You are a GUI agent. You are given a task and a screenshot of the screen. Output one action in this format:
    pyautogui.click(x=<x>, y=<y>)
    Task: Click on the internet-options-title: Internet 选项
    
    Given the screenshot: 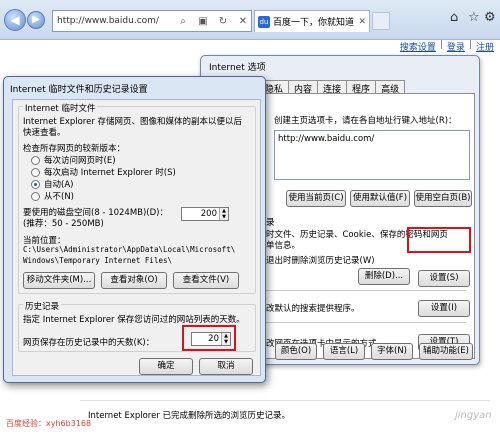 What is the action you would take?
    pyautogui.click(x=237, y=68)
    